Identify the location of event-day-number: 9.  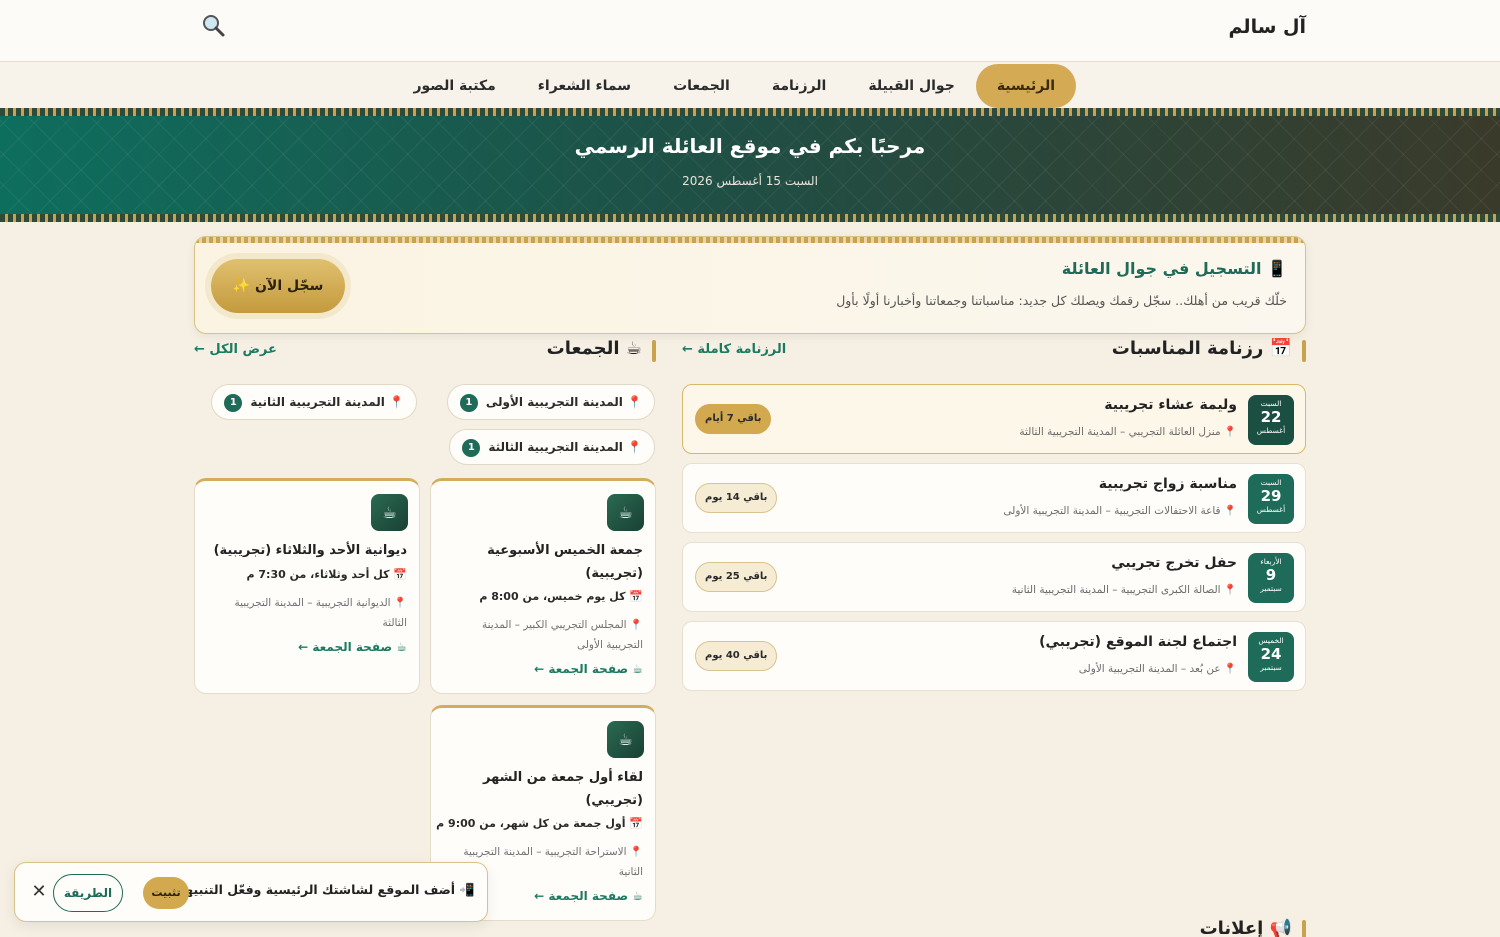
(1271, 575).